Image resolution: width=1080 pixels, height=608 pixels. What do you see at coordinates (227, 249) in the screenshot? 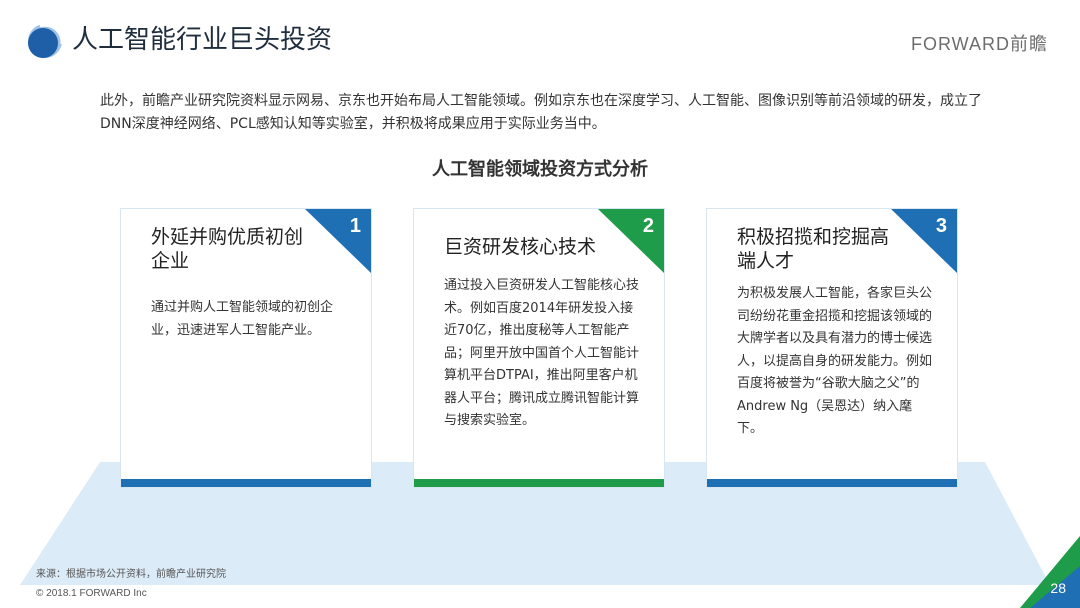
I see `card-heading: 外延并购优质初创企业` at bounding box center [227, 249].